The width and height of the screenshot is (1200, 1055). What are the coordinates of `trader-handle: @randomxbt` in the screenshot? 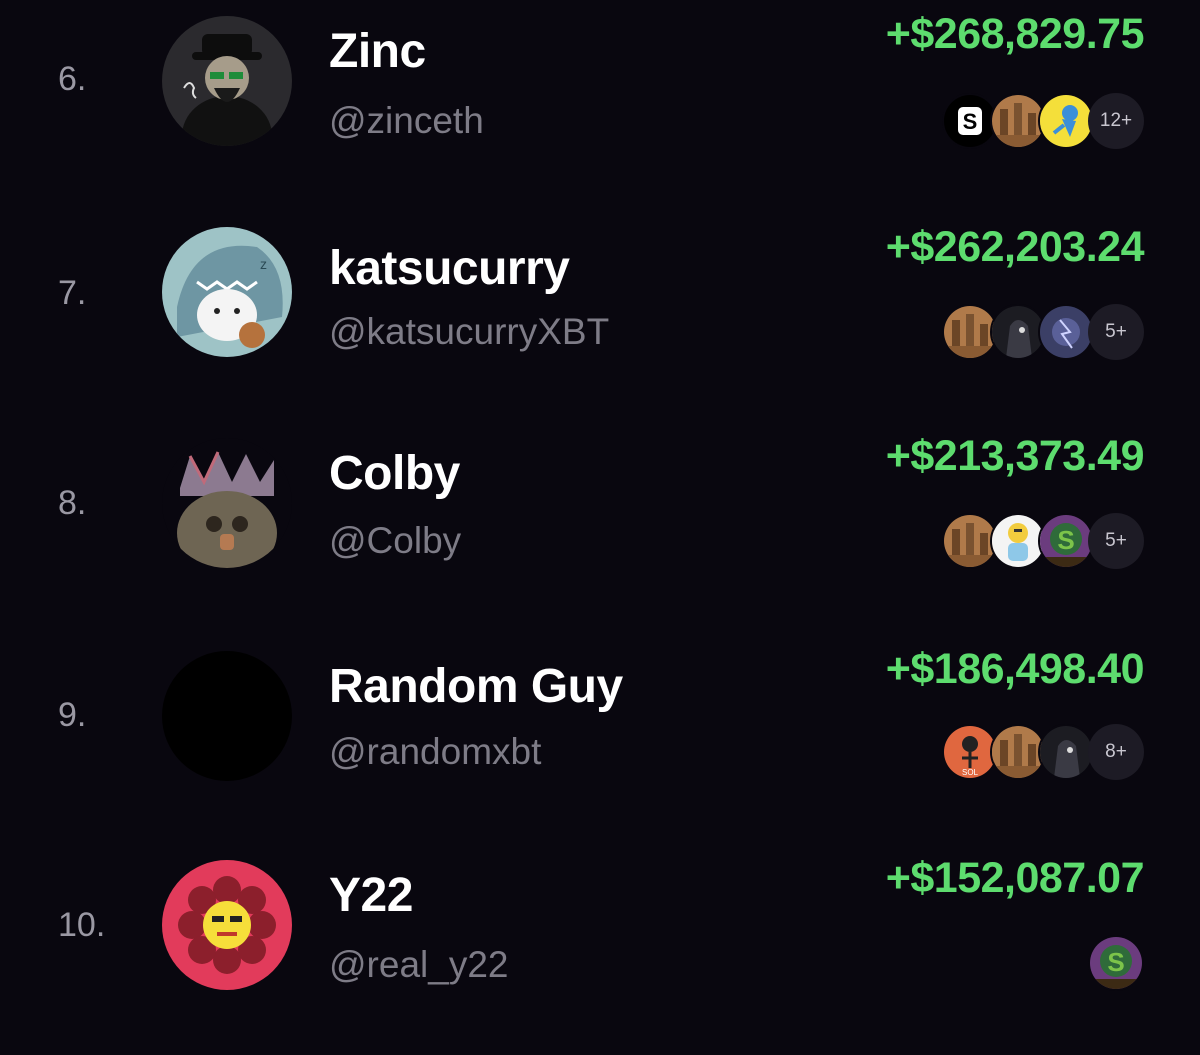 It's located at (435, 752).